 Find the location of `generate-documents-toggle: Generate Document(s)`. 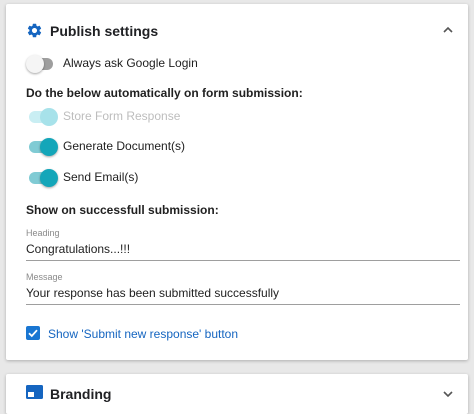

generate-documents-toggle: Generate Document(s) is located at coordinates (176, 147).